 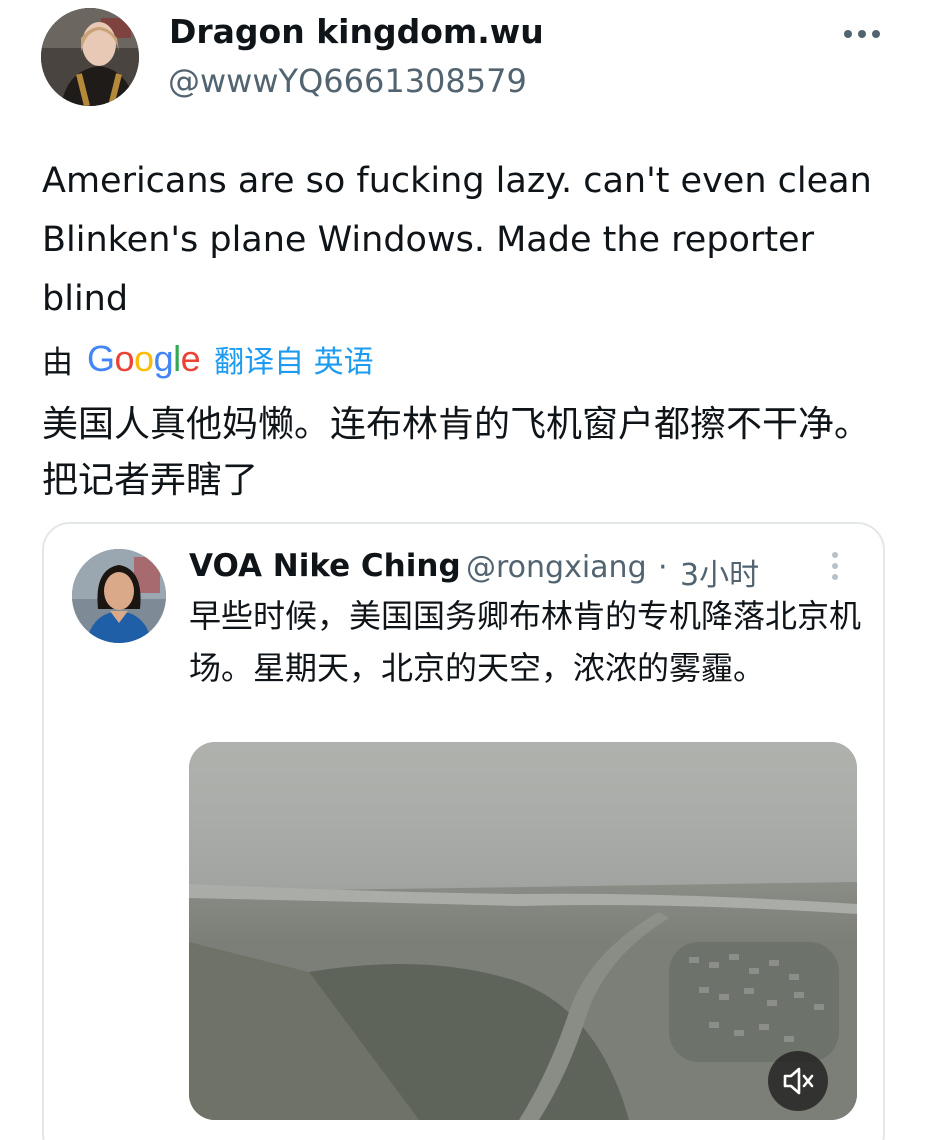 I want to click on google-logo-letter: e, so click(x=190, y=358).